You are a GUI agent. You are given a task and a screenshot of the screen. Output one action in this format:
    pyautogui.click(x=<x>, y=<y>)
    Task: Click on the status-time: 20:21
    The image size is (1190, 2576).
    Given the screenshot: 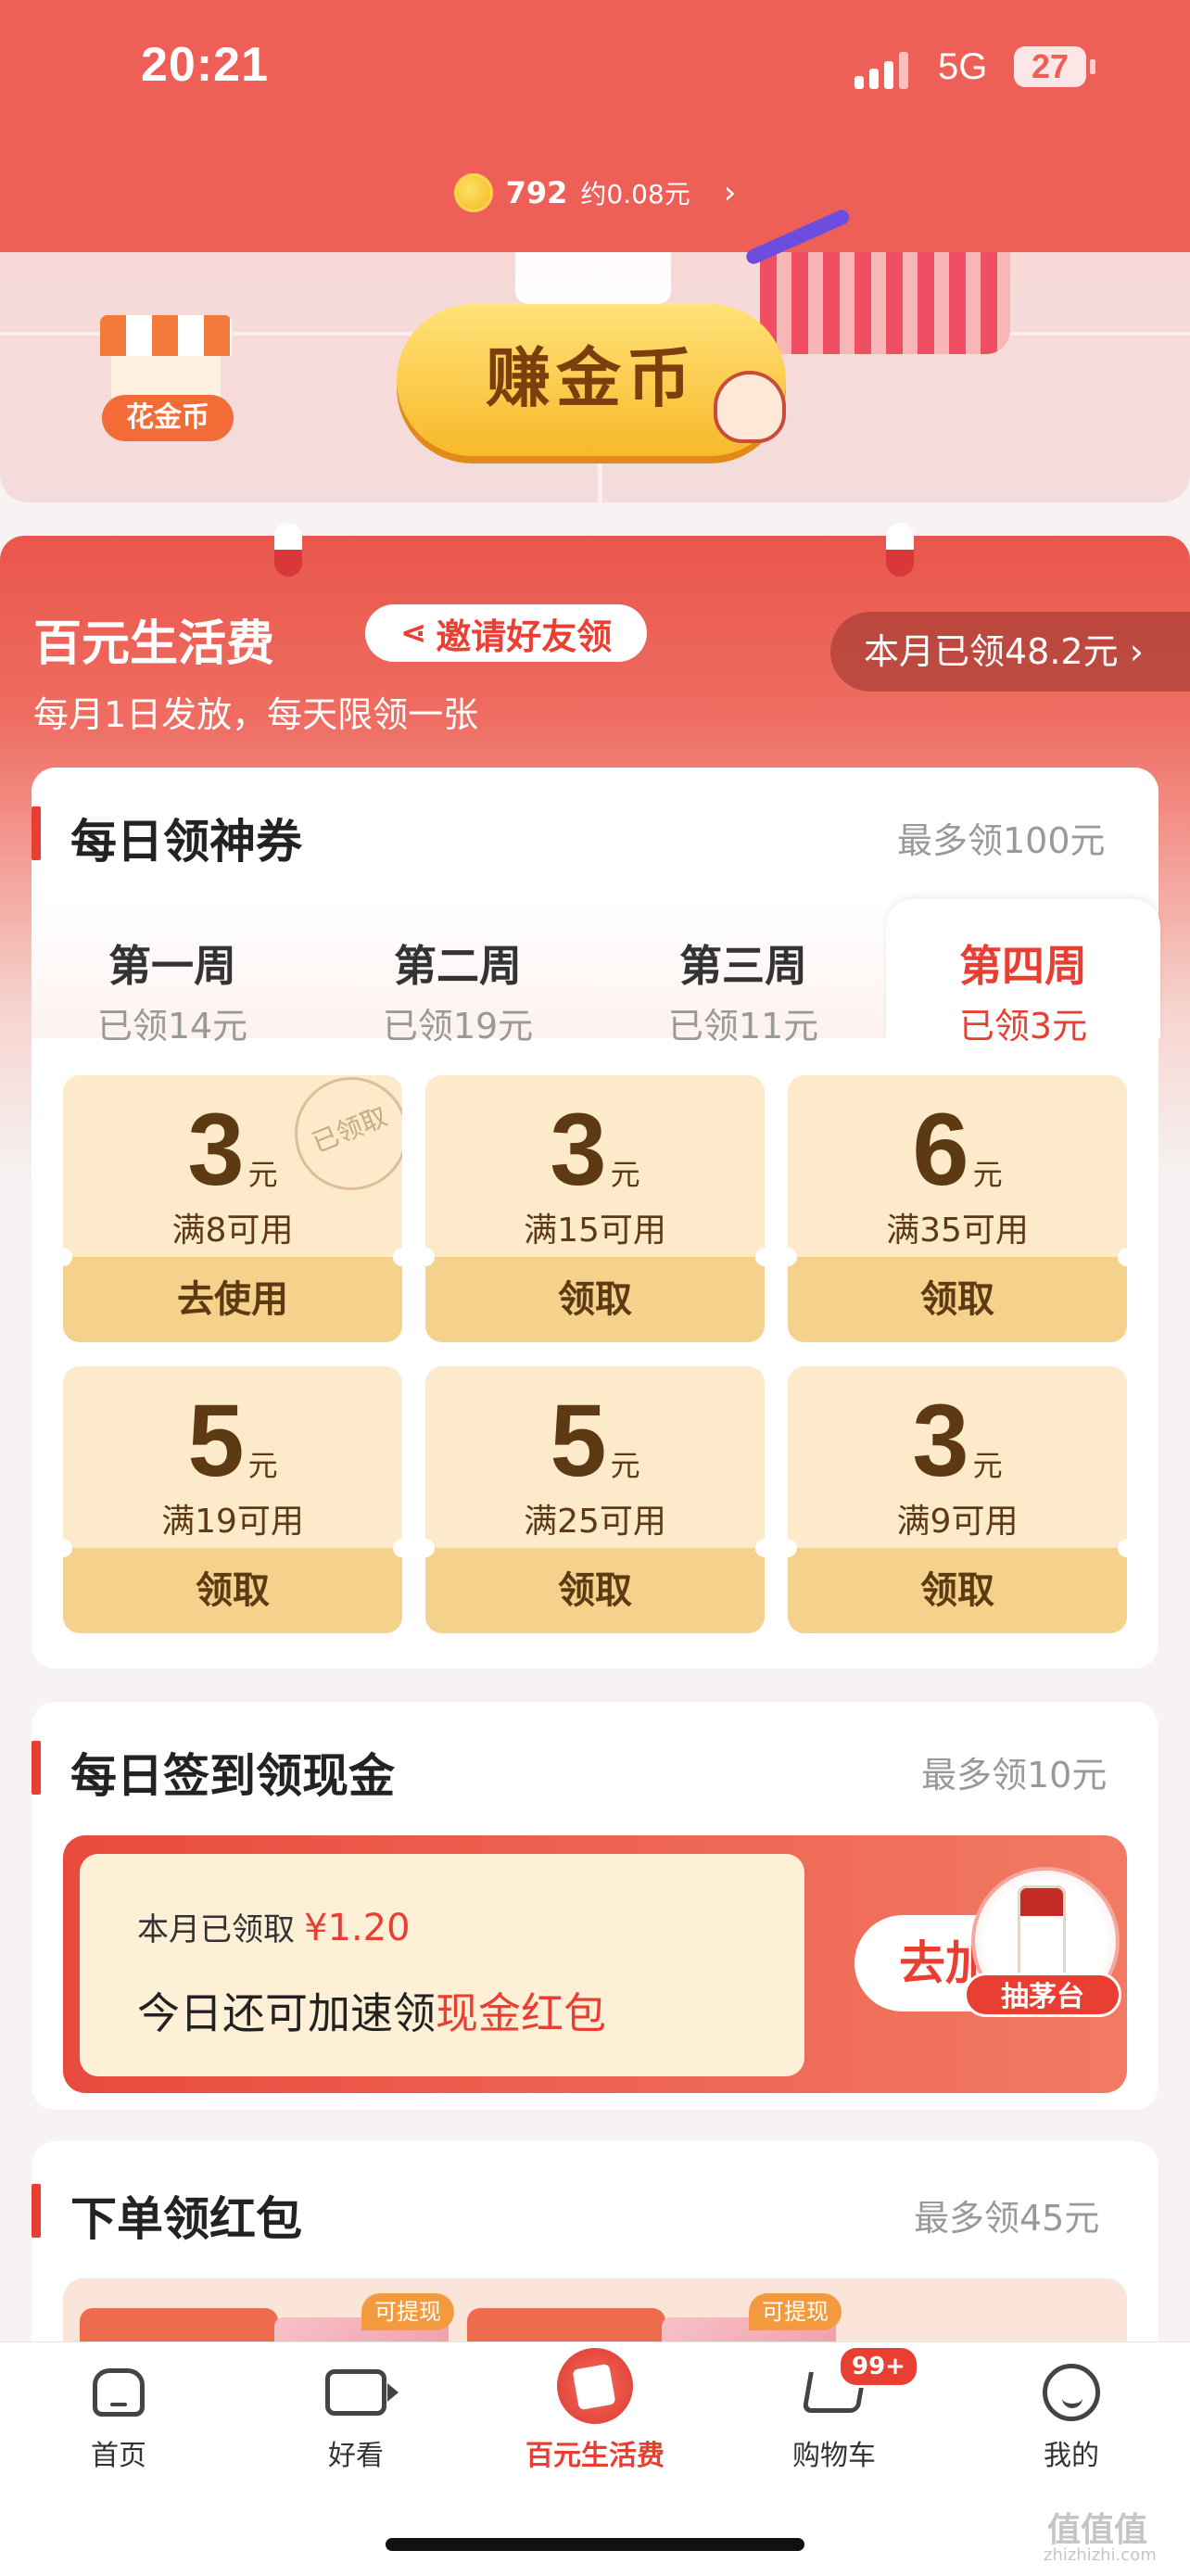 What is the action you would take?
    pyautogui.click(x=205, y=65)
    